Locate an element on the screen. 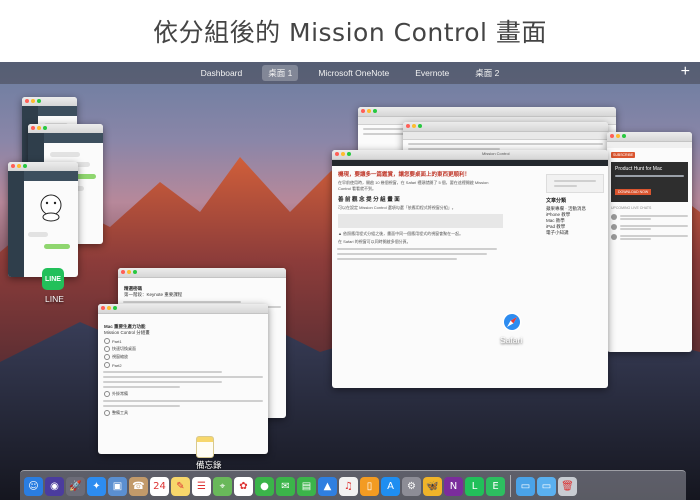 The width and height of the screenshot is (700, 500). ph-title: Product Hunt for Mac is located at coordinates (639, 169).